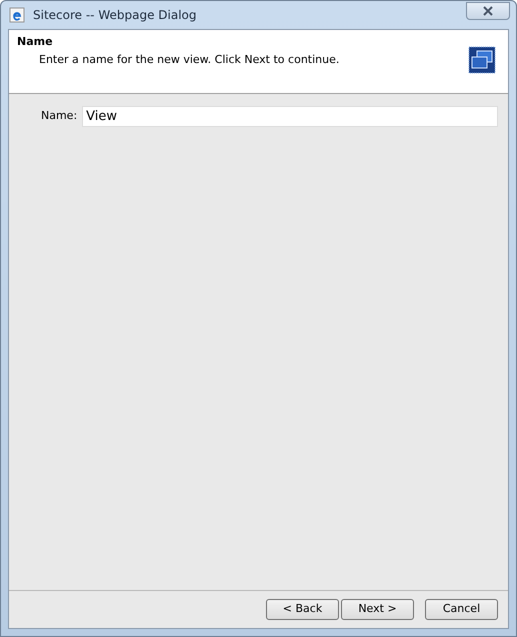 The image size is (517, 637). What do you see at coordinates (482, 60) in the screenshot?
I see `windows-icon` at bounding box center [482, 60].